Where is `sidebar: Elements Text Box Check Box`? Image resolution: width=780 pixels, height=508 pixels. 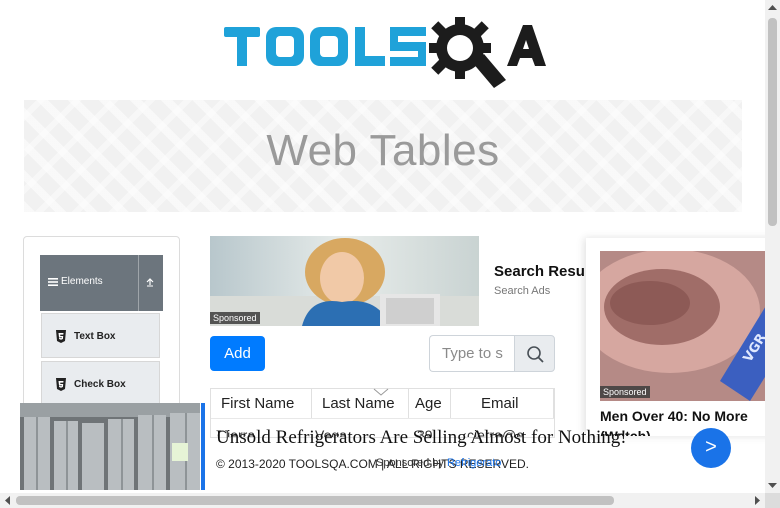 sidebar: Elements Text Box Check Box is located at coordinates (101, 331).